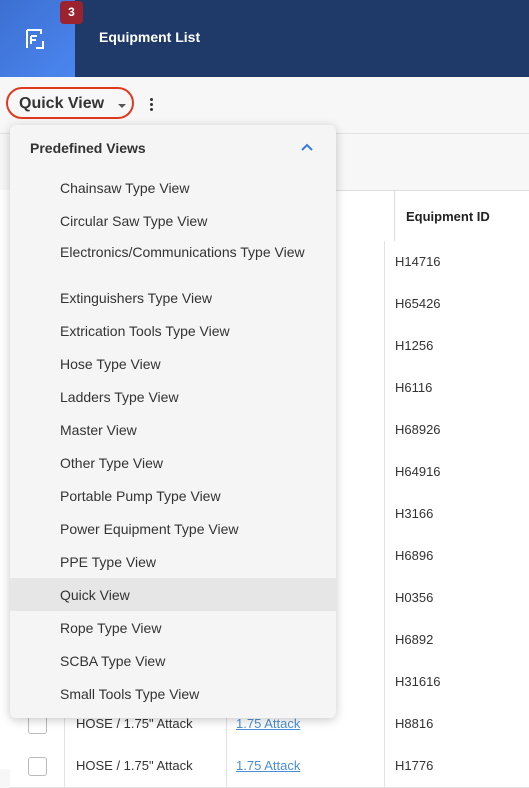 The width and height of the screenshot is (529, 788). What do you see at coordinates (414, 597) in the screenshot?
I see `equipment-id-cell: H0356` at bounding box center [414, 597].